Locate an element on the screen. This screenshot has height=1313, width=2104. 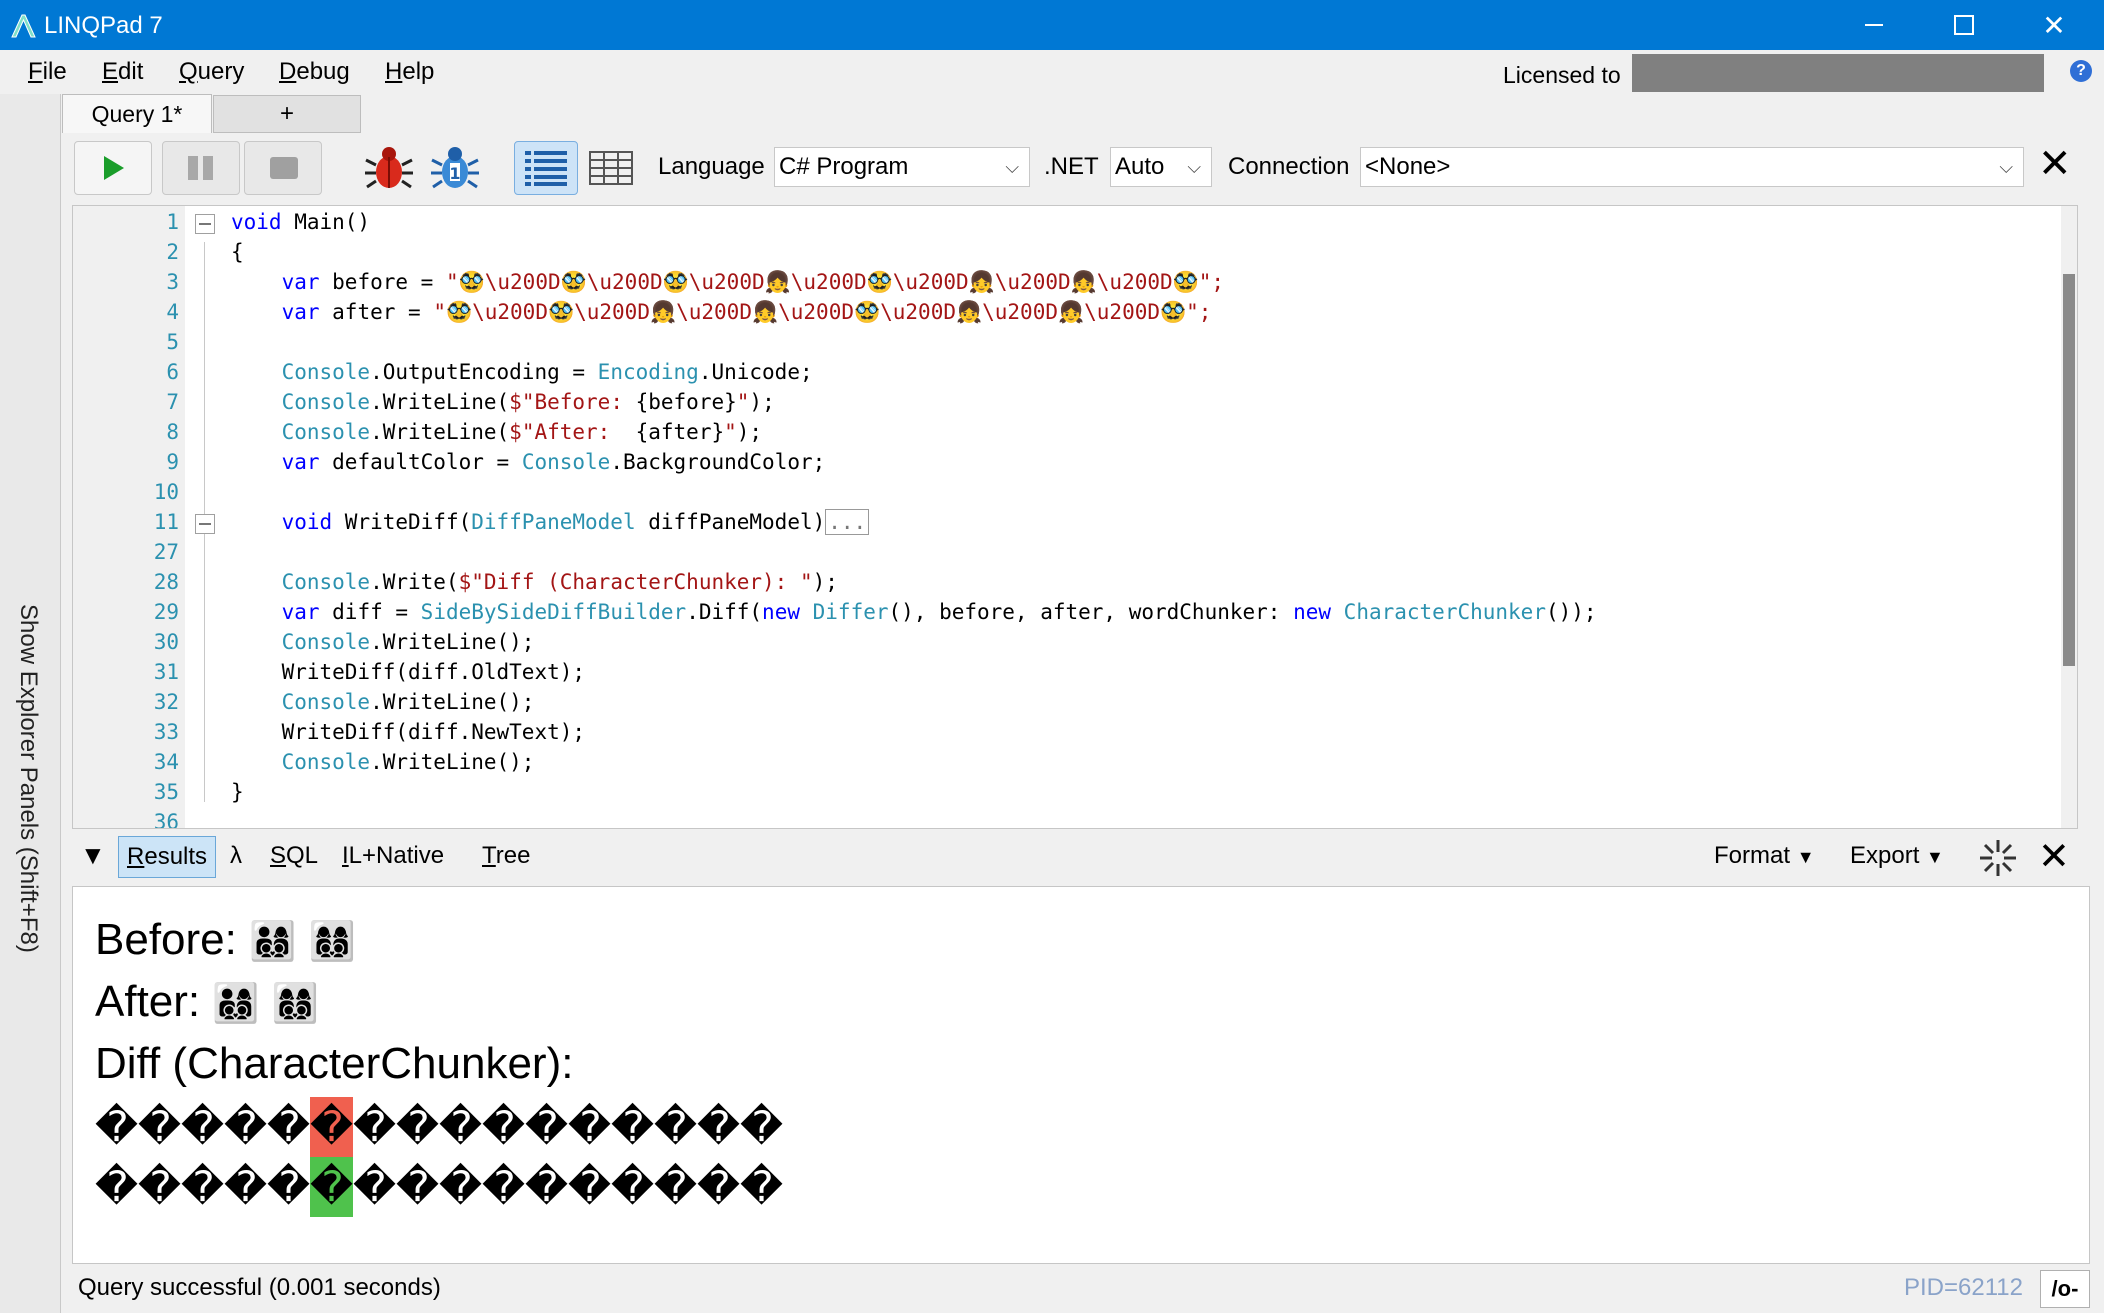
menu-bar: File Edit Query Debug Help Licensed to ? is located at coordinates (1052, 72).